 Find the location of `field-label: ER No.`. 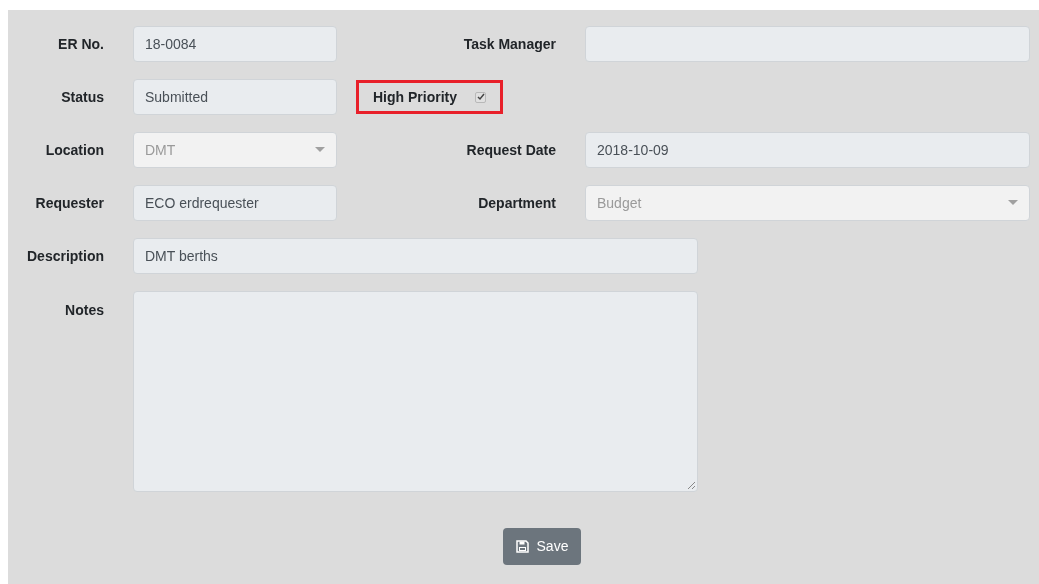

field-label: ER No. is located at coordinates (81, 43).